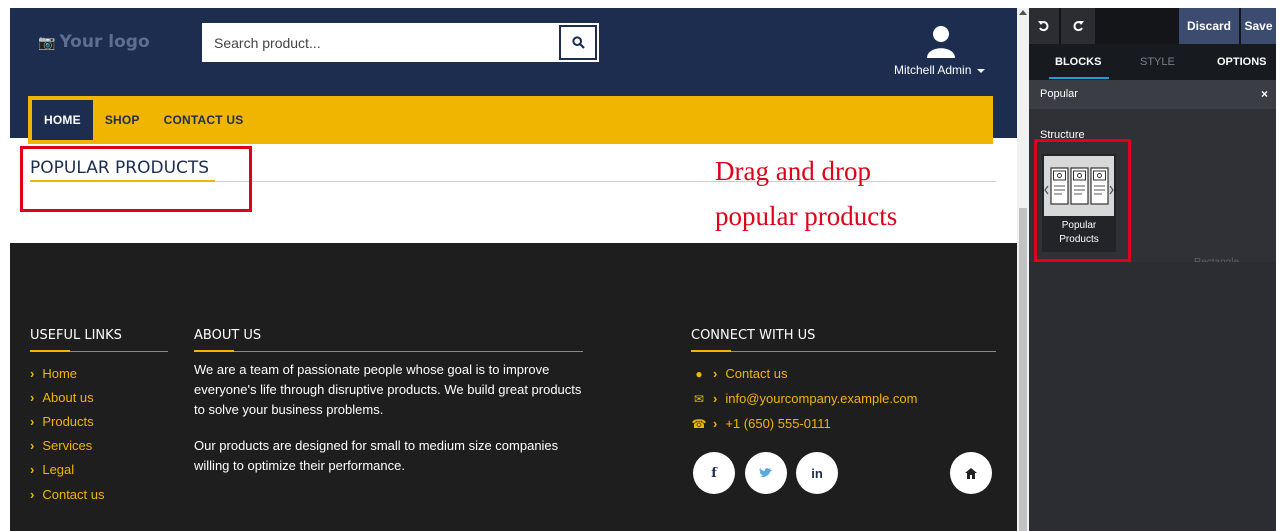  What do you see at coordinates (1023, 369) in the screenshot?
I see `scrollbar-thumb` at bounding box center [1023, 369].